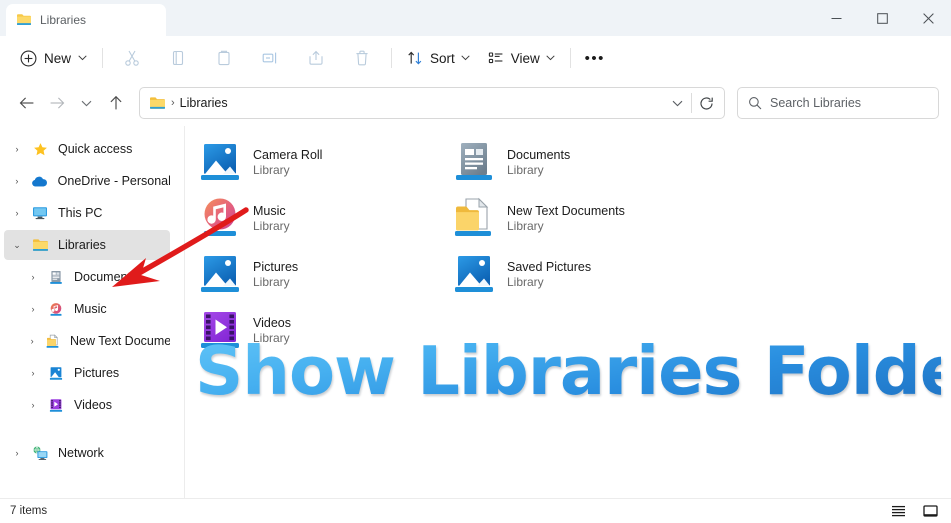  I want to click on sidebar-item-onedrive: › OneDrive - Personal, so click(87, 181).